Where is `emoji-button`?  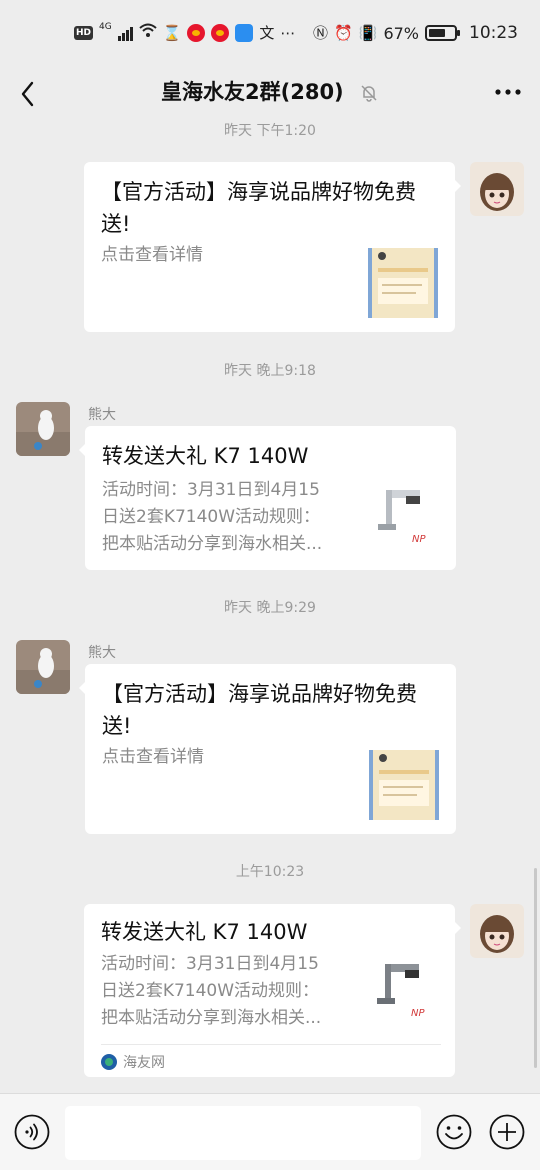 emoji-button is located at coordinates (454, 1132).